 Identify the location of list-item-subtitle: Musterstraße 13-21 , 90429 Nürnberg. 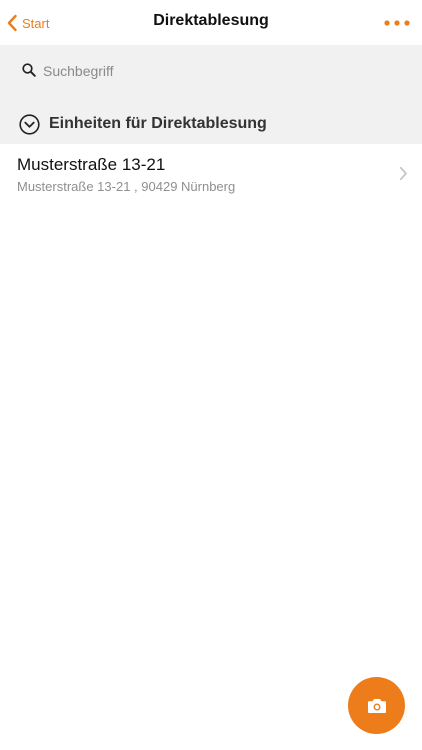
(126, 186).